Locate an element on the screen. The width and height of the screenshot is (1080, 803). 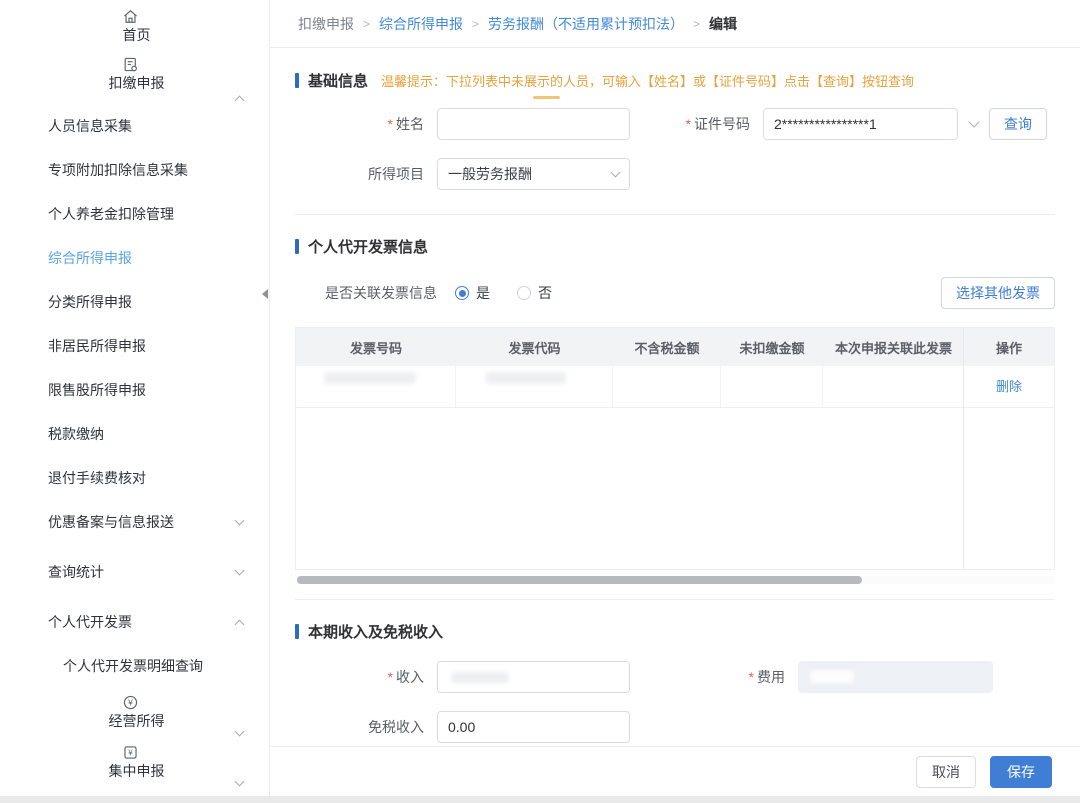
sidebar-item-classified-income: 分类所得申报 is located at coordinates (134, 302).